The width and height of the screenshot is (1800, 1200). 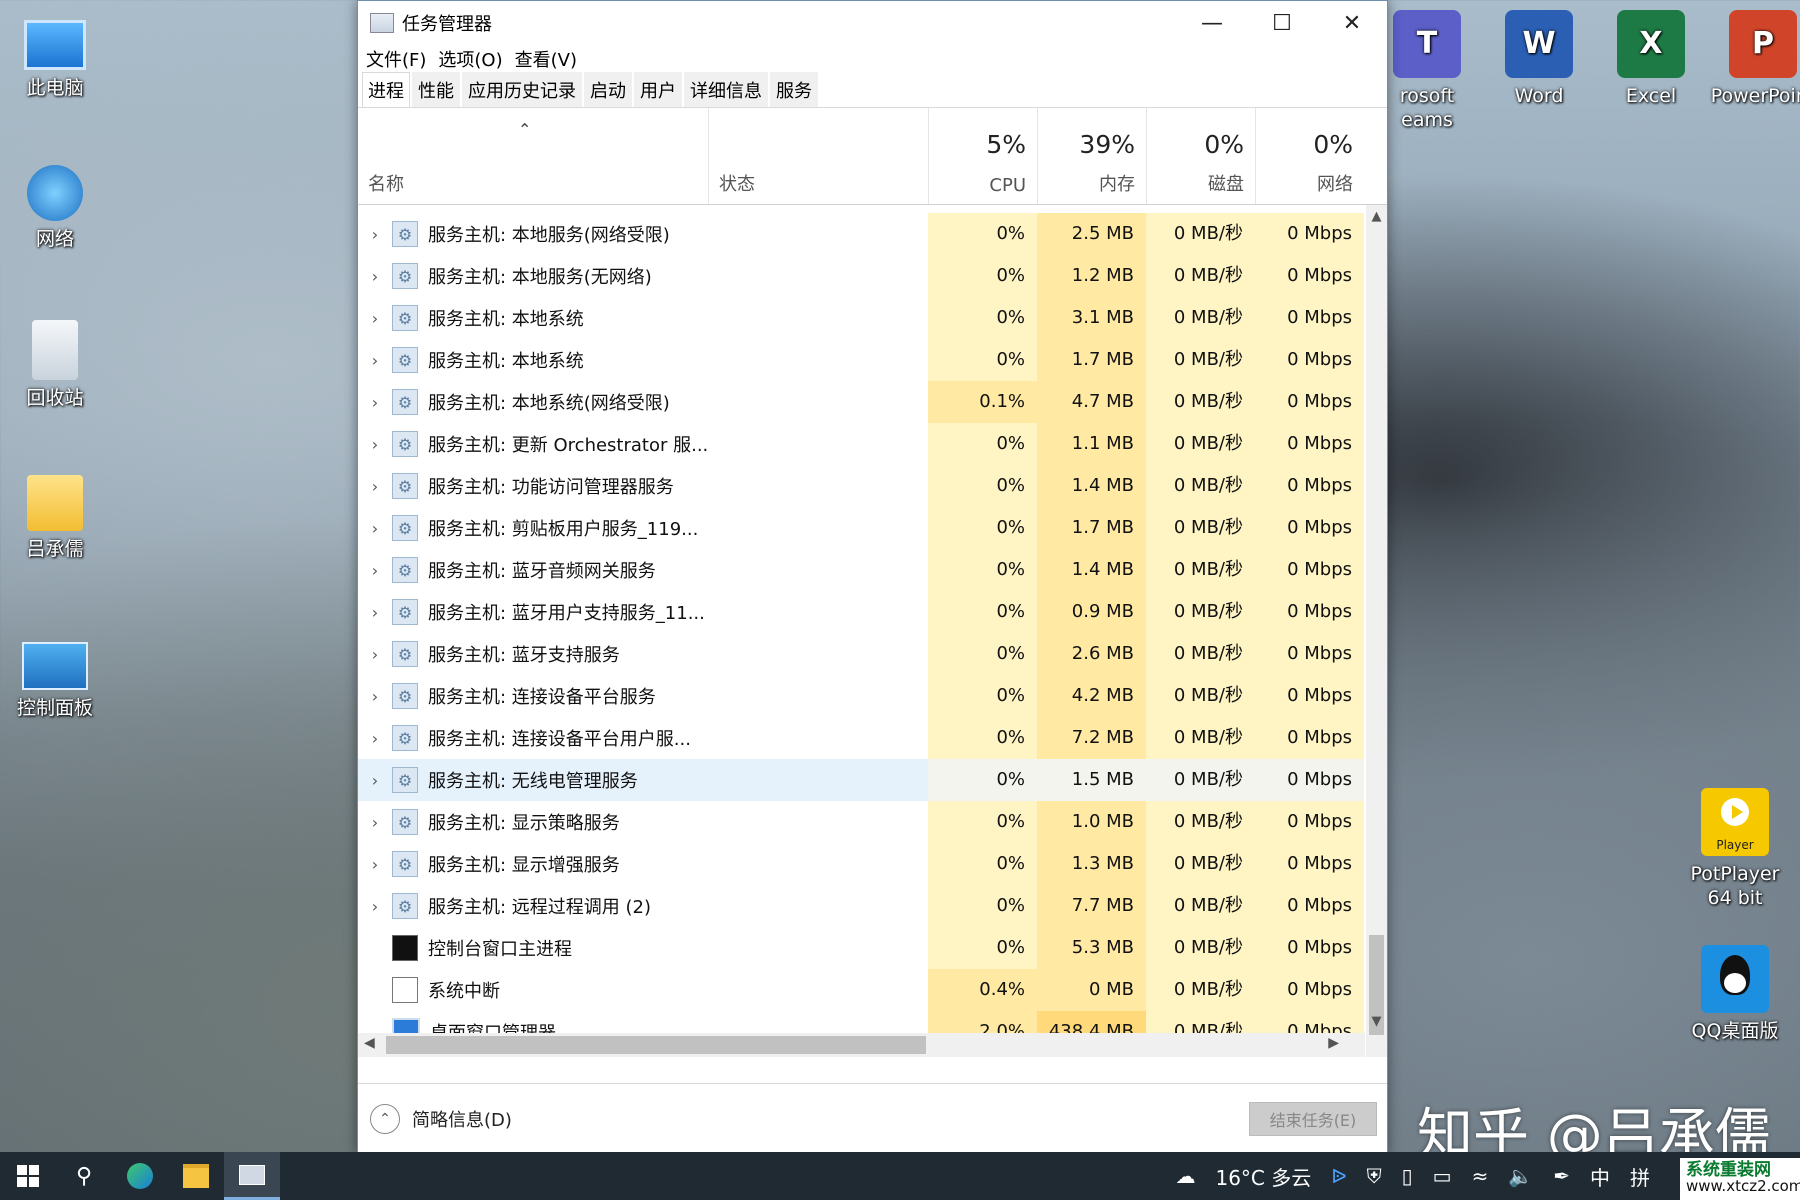 What do you see at coordinates (1520, 1176) in the screenshot?
I see `volume-icon: 🔈` at bounding box center [1520, 1176].